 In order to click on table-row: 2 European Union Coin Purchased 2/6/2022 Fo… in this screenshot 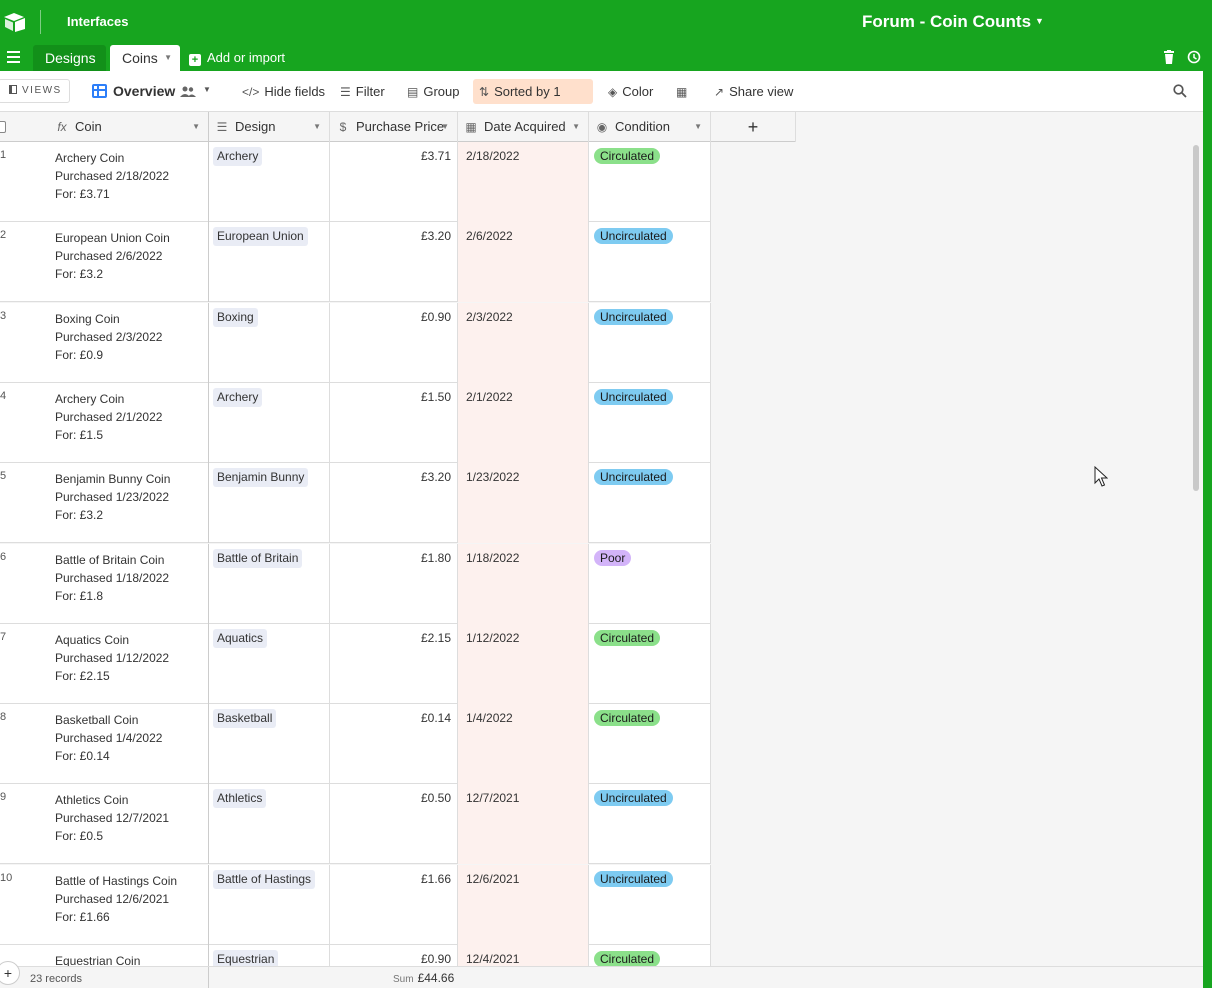, I will do `click(355, 262)`.